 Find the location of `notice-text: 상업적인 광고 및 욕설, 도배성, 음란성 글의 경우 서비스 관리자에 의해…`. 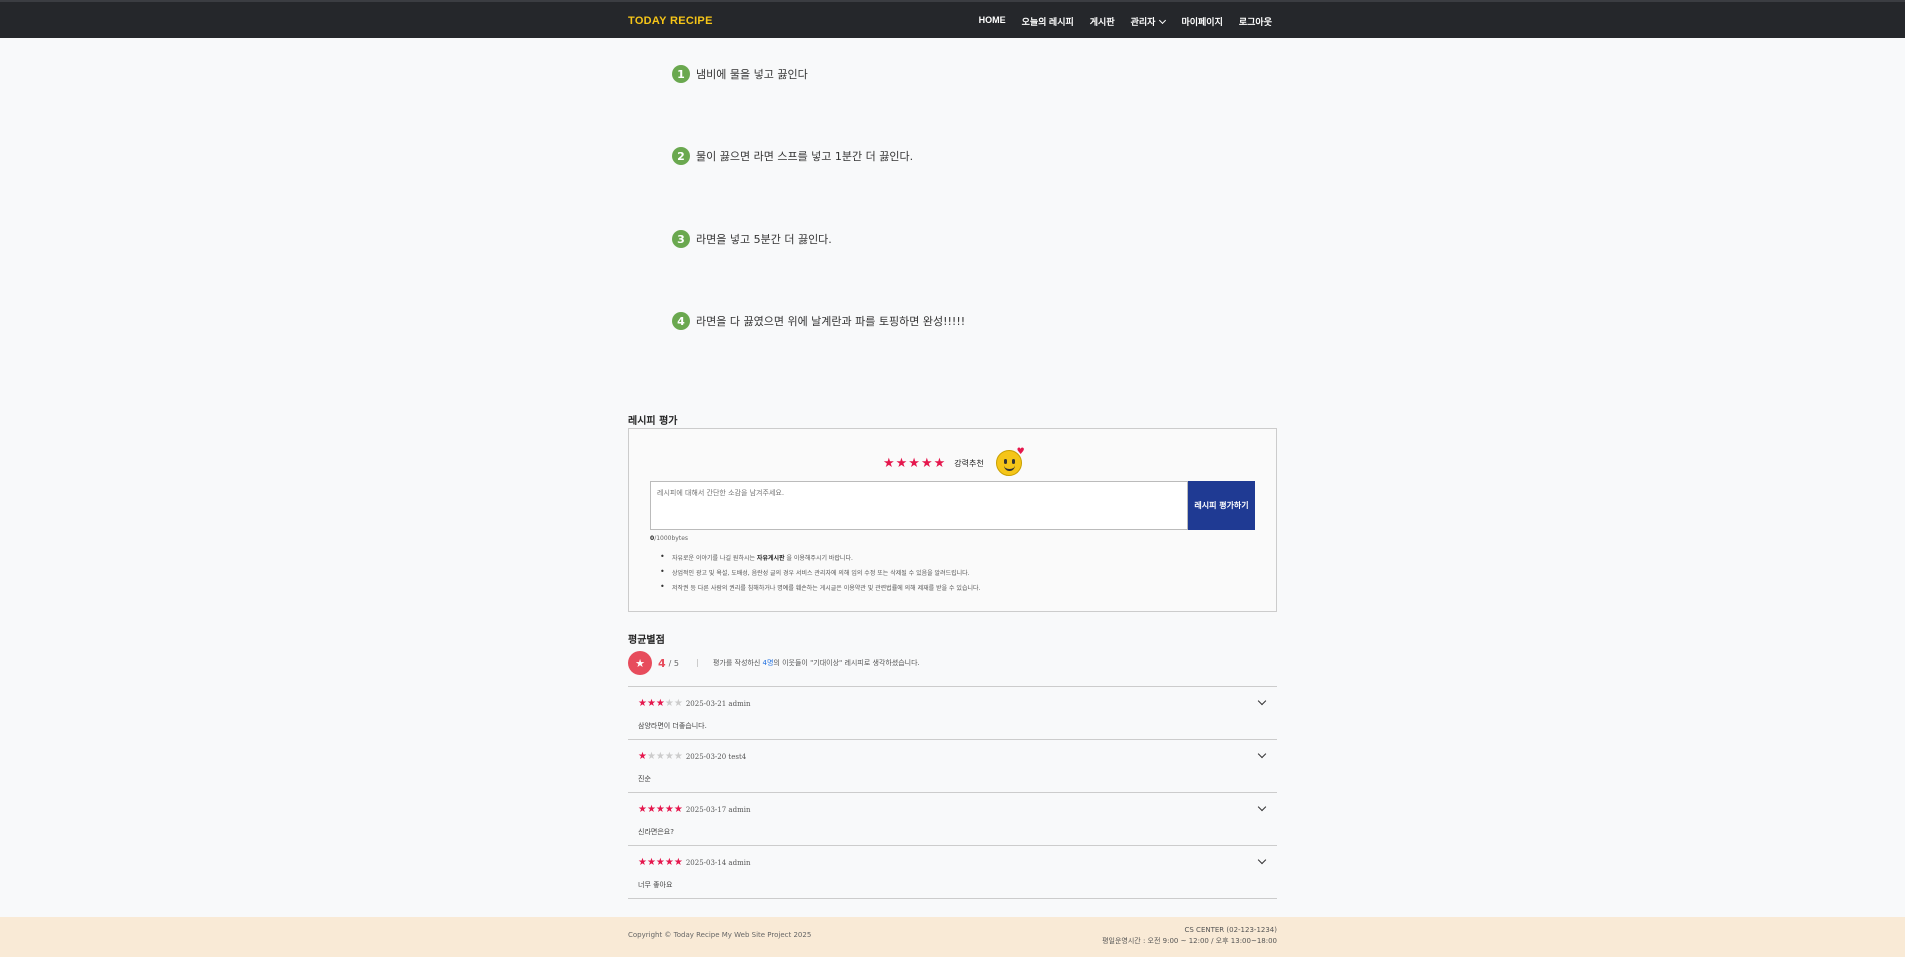

notice-text: 상업적인 광고 및 욕설, 도배성, 음란성 글의 경우 서비스 관리자에 의해… is located at coordinates (821, 573).